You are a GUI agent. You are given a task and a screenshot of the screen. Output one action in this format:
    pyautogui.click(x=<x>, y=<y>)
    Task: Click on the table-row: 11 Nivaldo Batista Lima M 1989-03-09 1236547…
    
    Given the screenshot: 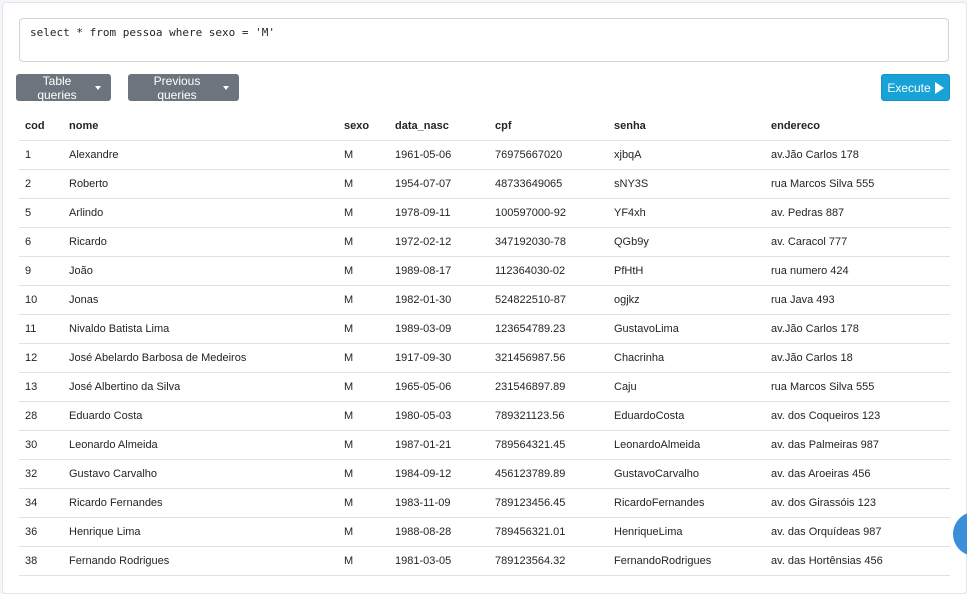 What is the action you would take?
    pyautogui.click(x=484, y=329)
    